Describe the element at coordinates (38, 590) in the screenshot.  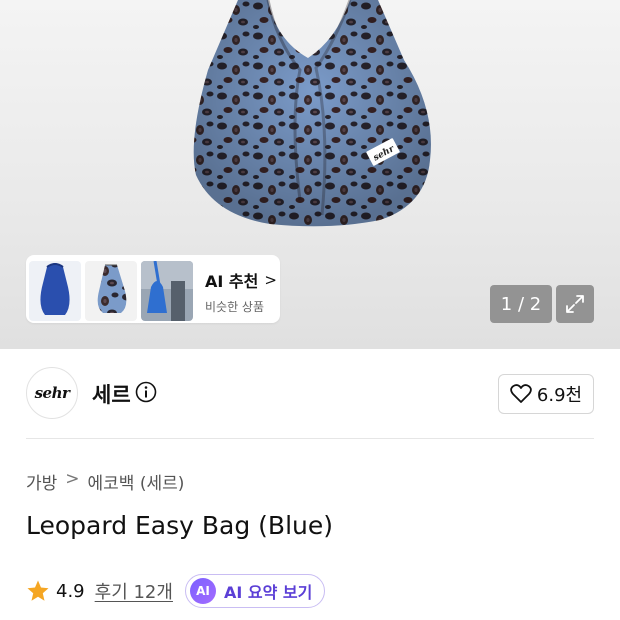
I see `star-icon` at that location.